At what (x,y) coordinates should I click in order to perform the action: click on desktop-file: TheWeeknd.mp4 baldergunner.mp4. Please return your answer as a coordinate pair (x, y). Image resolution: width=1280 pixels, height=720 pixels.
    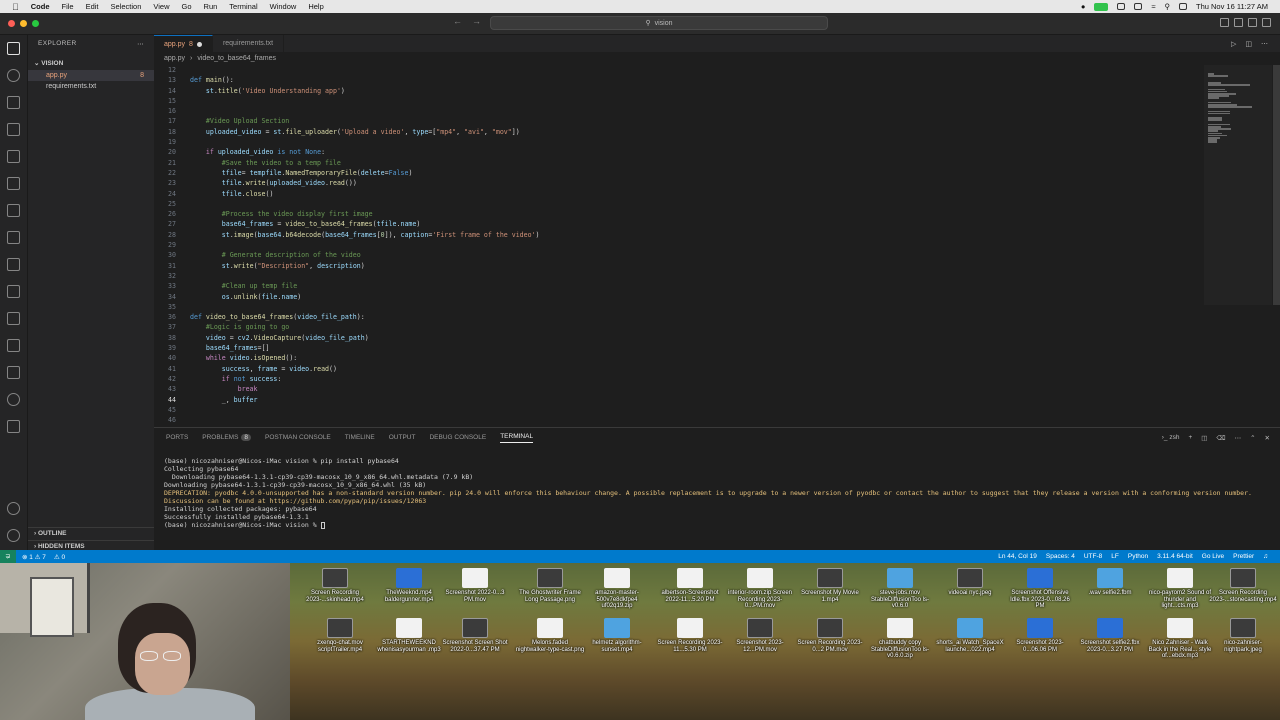
    Looking at the image, I should click on (409, 585).